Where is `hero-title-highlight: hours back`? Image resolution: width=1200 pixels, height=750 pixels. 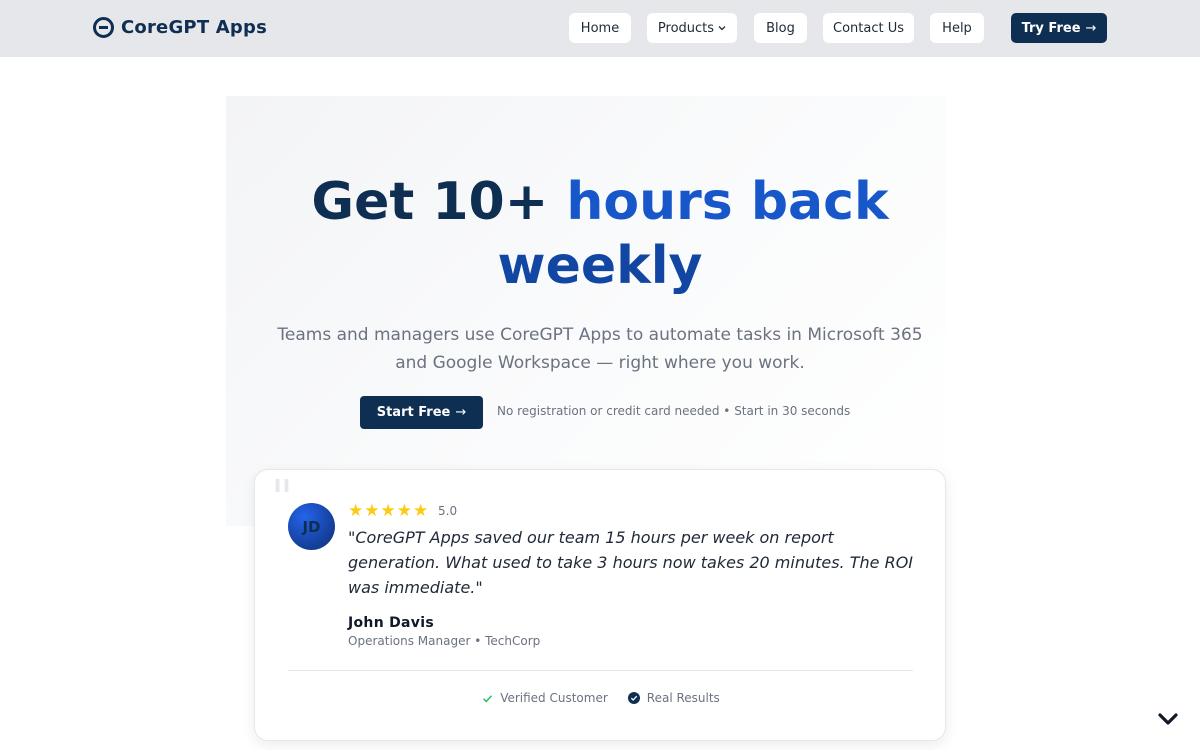 hero-title-highlight: hours back is located at coordinates (727, 202).